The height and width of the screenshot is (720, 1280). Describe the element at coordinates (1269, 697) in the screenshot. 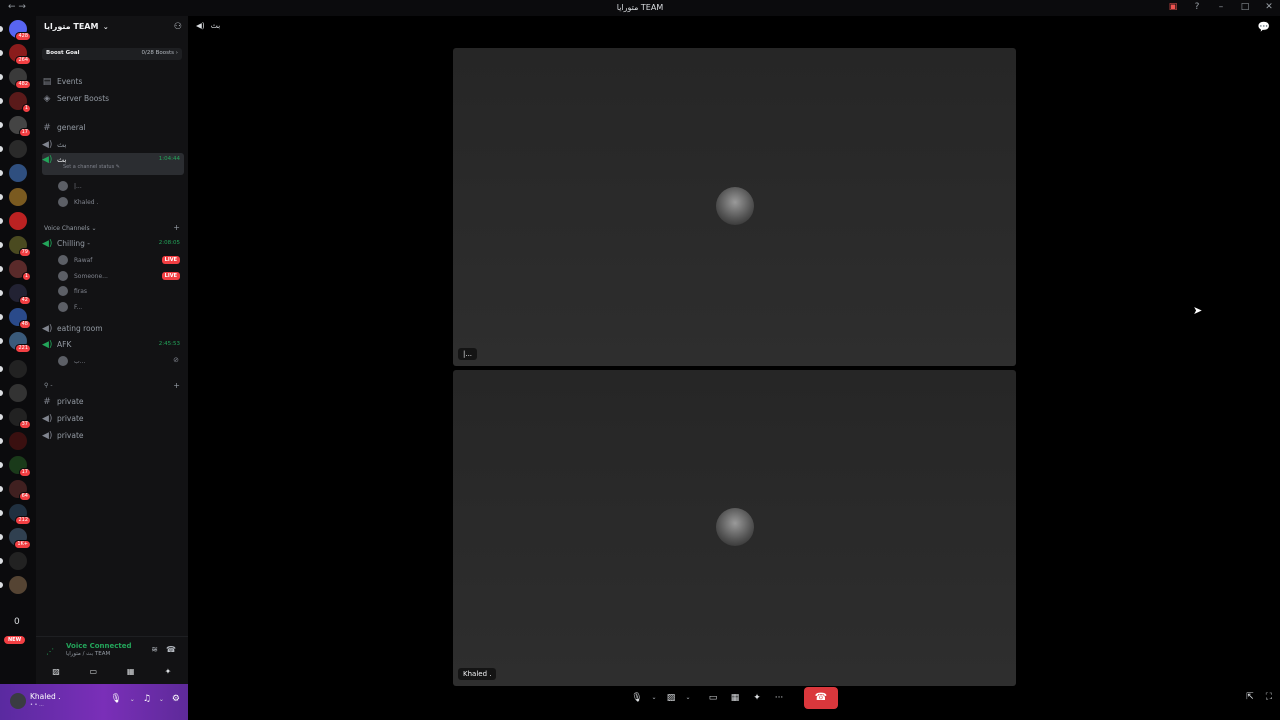

I see `fullscreen-icon: ⛶` at that location.